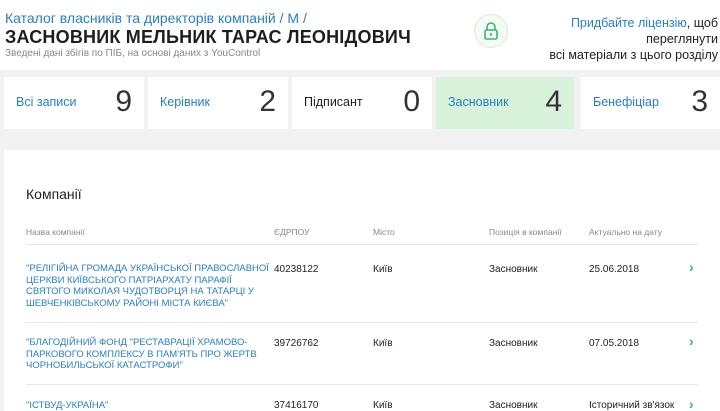 The width and height of the screenshot is (720, 411). What do you see at coordinates (411, 101) in the screenshot?
I see `stat-count: 0` at bounding box center [411, 101].